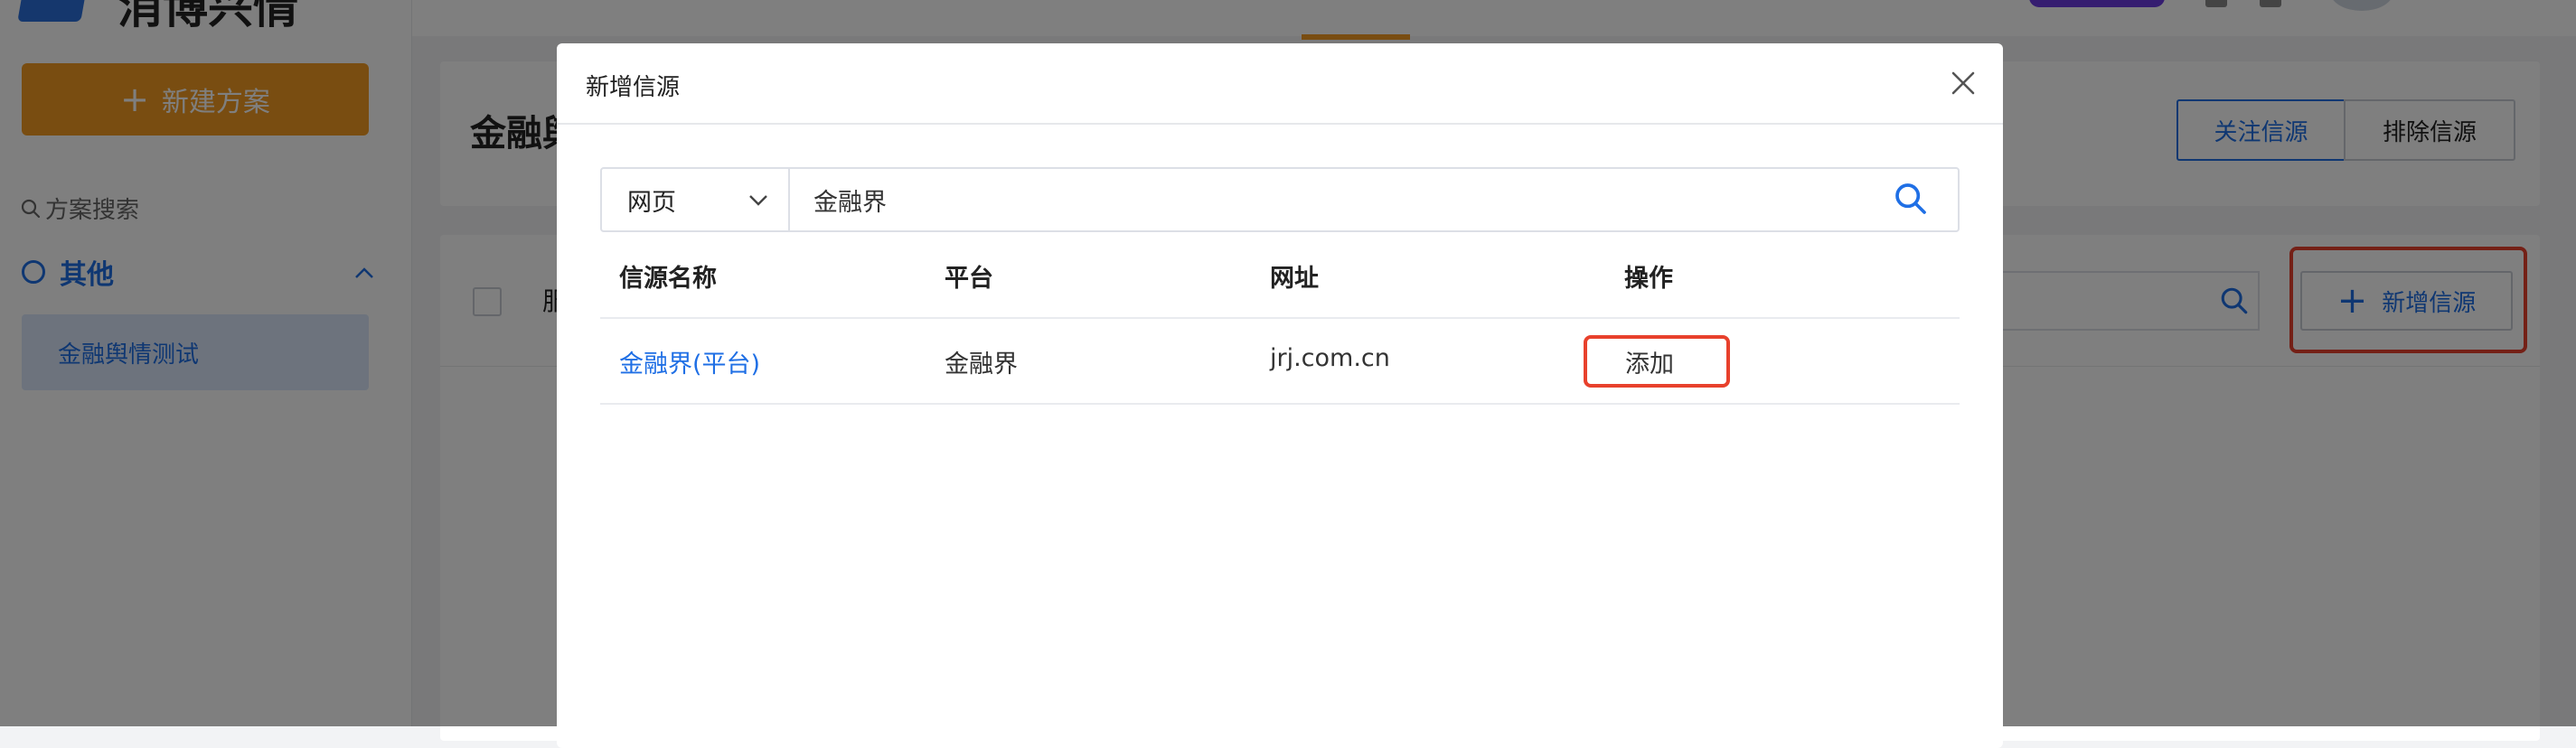 This screenshot has width=2576, height=748. Describe the element at coordinates (1963, 83) in the screenshot. I see `close-icon` at that location.